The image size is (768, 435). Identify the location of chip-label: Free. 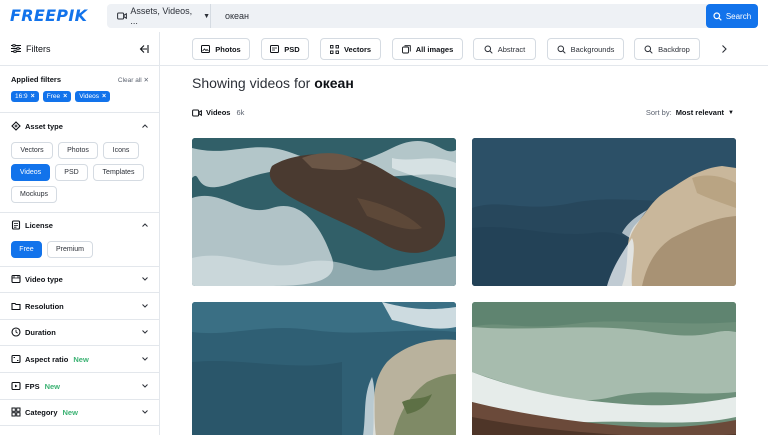
(53, 96).